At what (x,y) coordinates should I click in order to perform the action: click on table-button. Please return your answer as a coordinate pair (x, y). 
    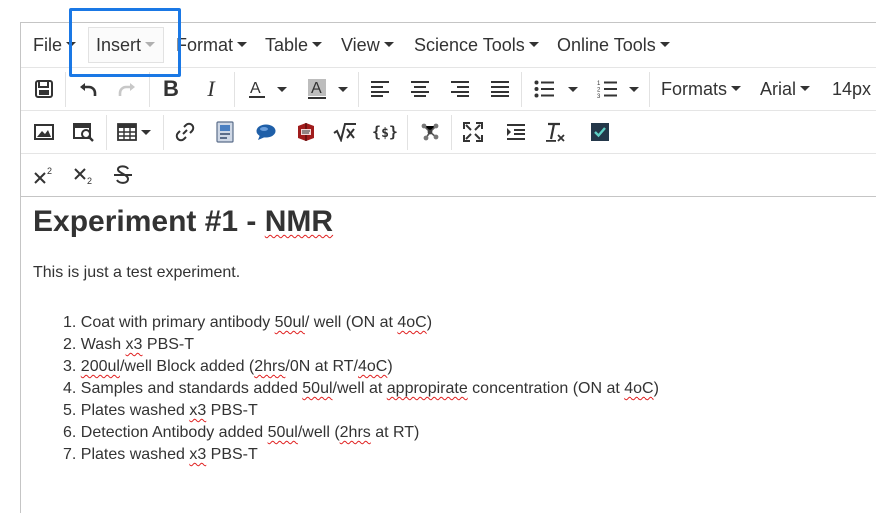
    Looking at the image, I should click on (127, 132).